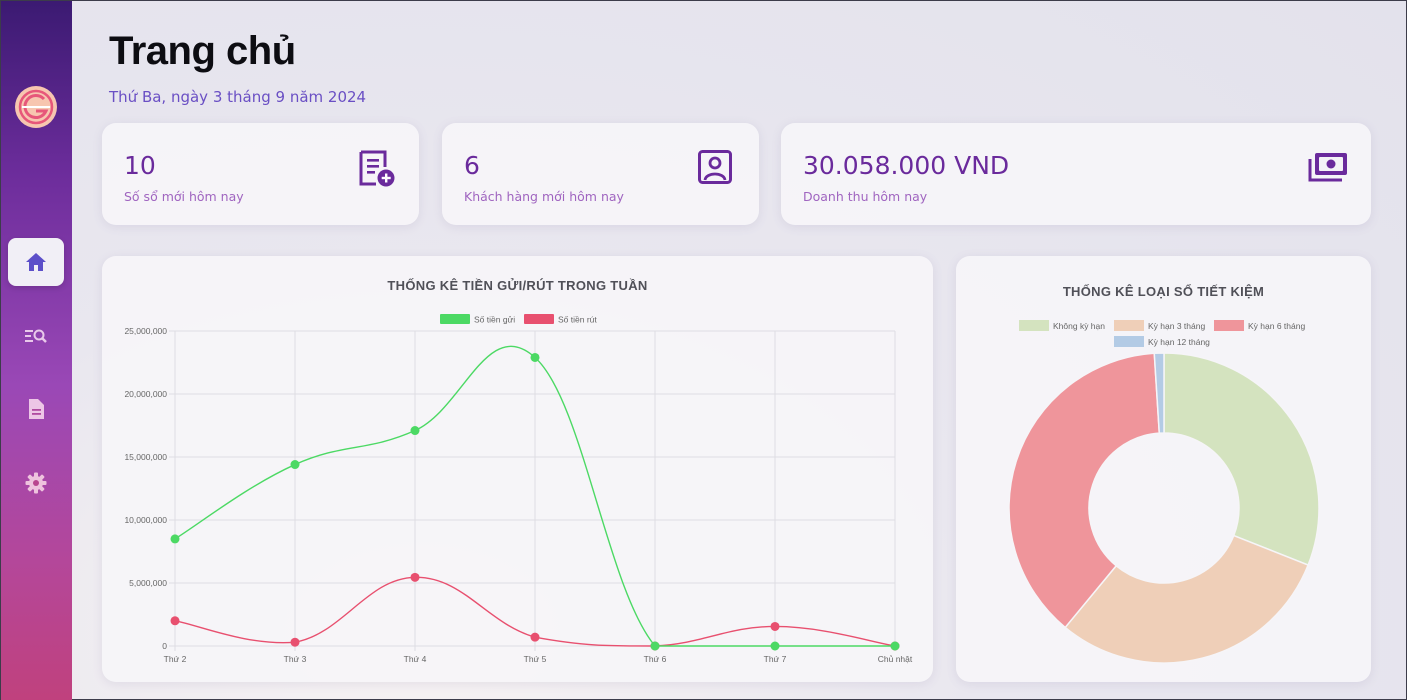 The image size is (1407, 700). Describe the element at coordinates (184, 196) in the screenshot. I see `stat-label: Số sổ mới hôm nay` at that location.